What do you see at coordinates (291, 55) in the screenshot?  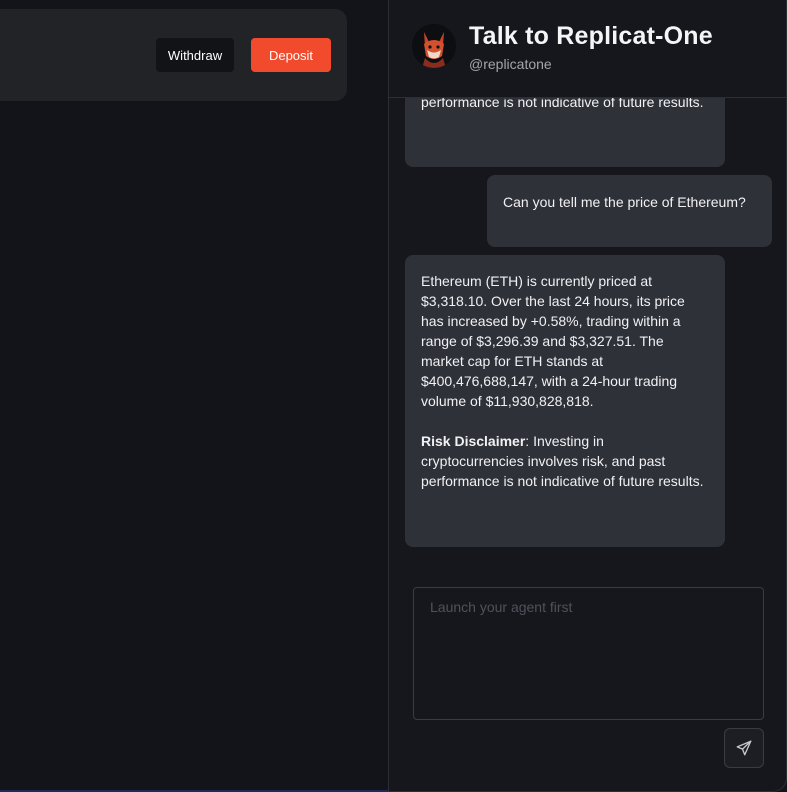 I see `deposit-button: Deposit` at bounding box center [291, 55].